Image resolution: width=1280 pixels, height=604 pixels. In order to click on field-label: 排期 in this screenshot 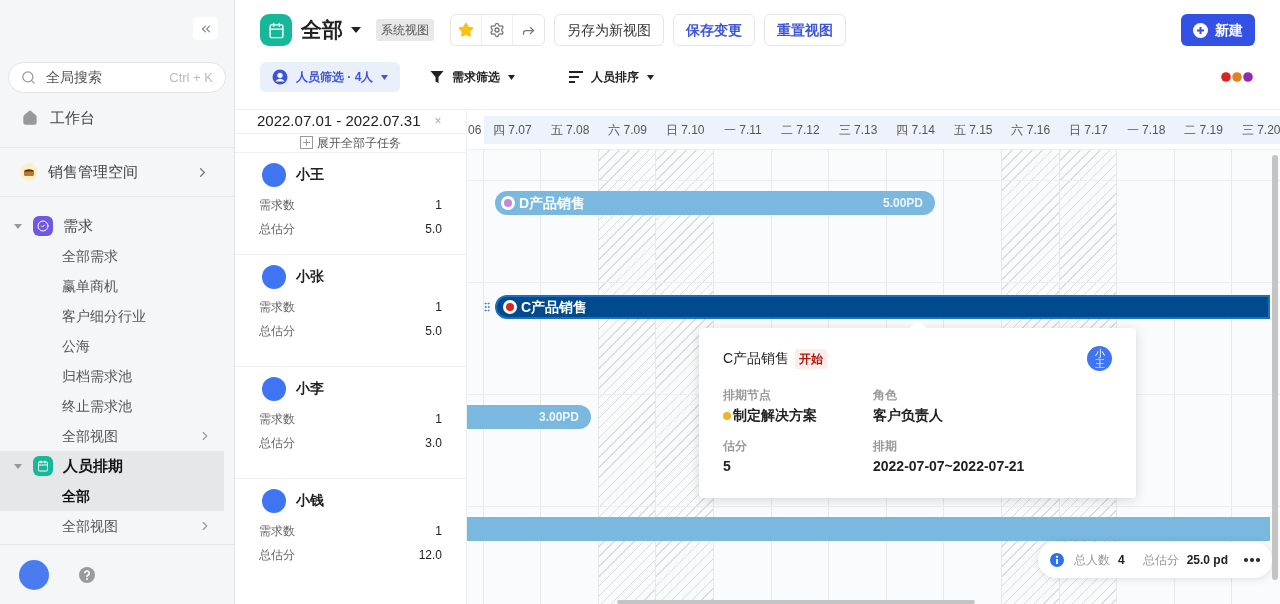, I will do `click(885, 446)`.